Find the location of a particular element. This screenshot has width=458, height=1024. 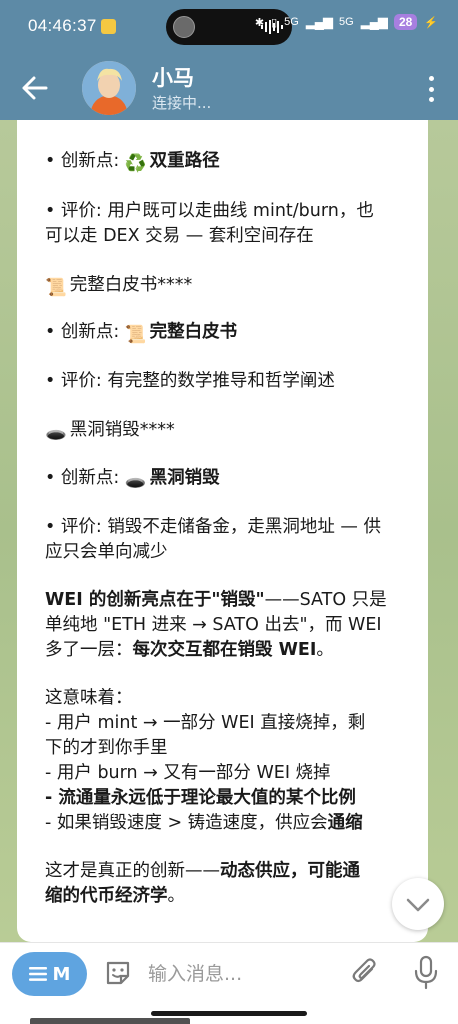

message-line: 这才是真正的创新——动态供应，可能通 is located at coordinates (202, 871).